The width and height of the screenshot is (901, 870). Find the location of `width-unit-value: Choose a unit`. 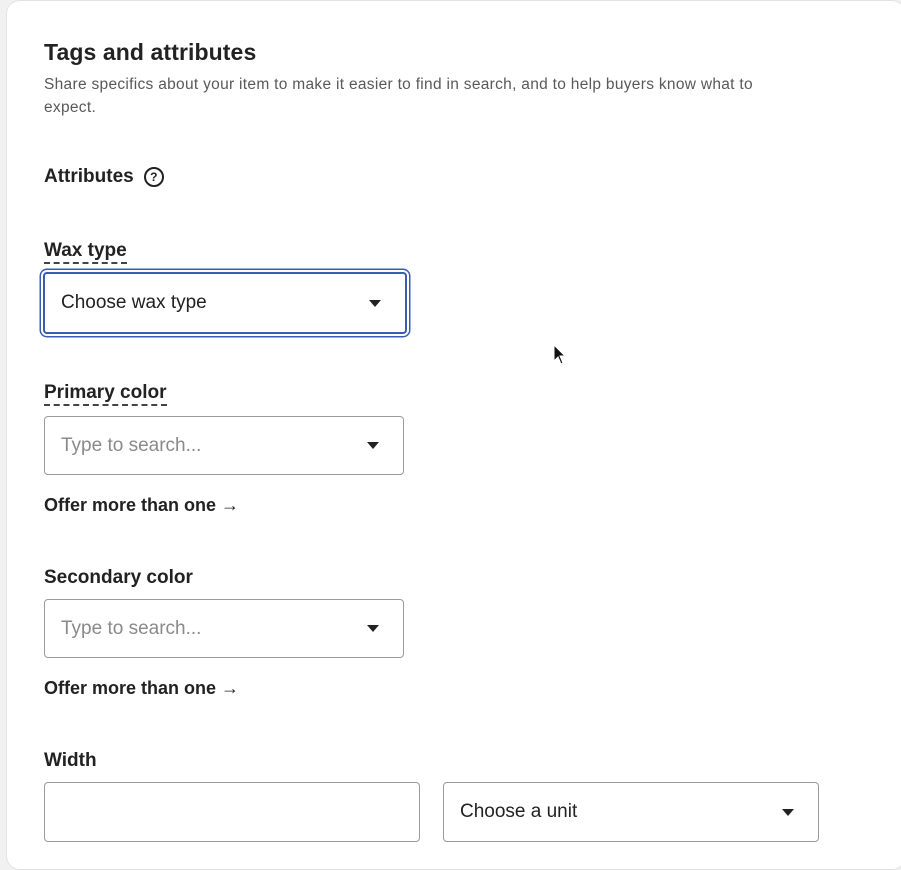

width-unit-value: Choose a unit is located at coordinates (519, 811).